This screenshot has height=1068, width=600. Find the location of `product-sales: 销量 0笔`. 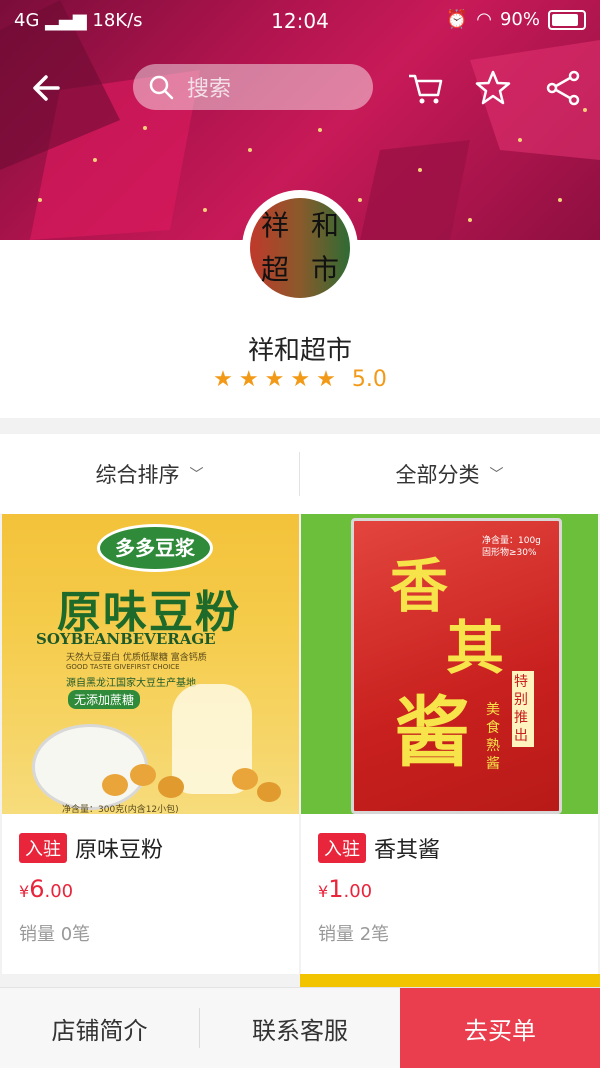

product-sales: 销量 0笔 is located at coordinates (55, 934).